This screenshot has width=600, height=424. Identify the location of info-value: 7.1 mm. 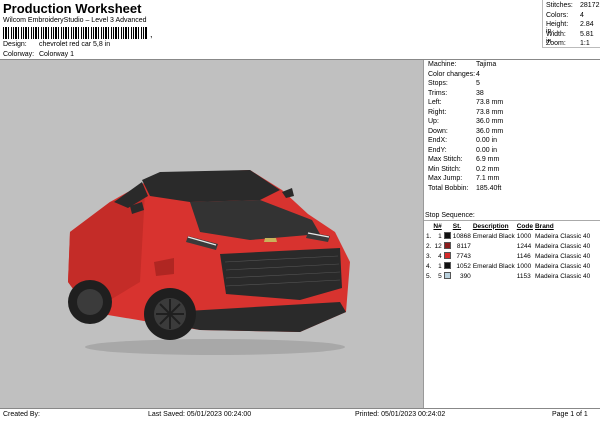
(488, 178).